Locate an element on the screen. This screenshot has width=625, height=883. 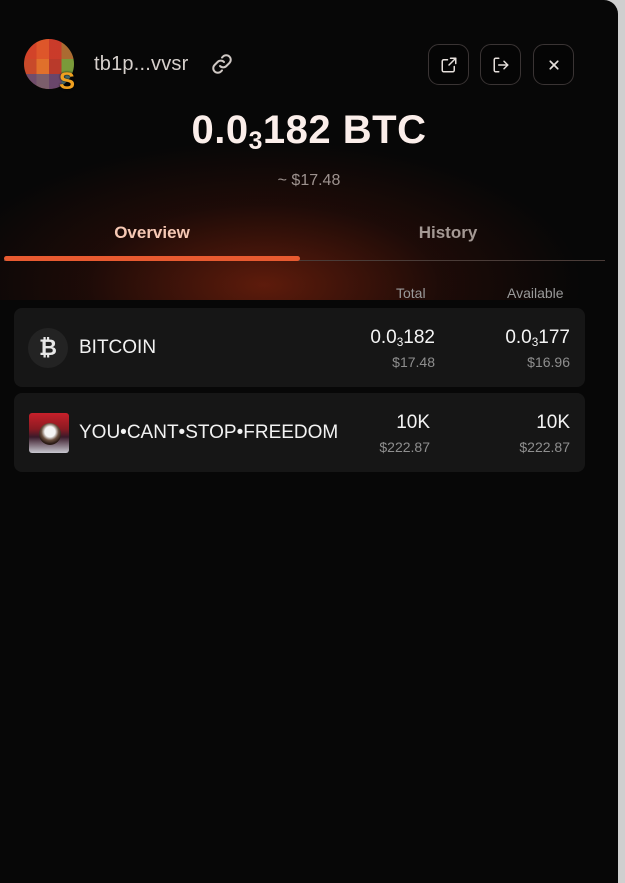
active-tab-indicator is located at coordinates (152, 258).